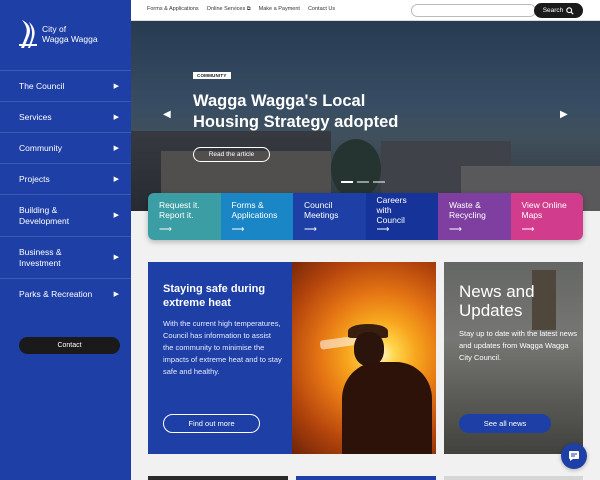 This screenshot has width=600, height=480. Describe the element at coordinates (56, 293) in the screenshot. I see `sidebar-item-label: Parks & Recreation` at that location.